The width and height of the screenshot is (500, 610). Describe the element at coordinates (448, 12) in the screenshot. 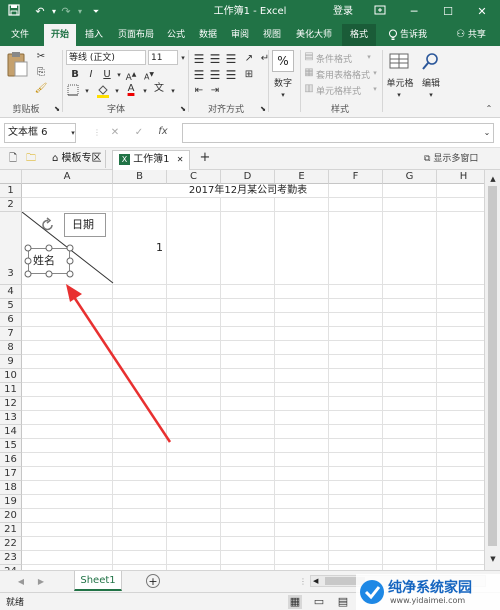

I see `maximize-icon: ☐` at that location.